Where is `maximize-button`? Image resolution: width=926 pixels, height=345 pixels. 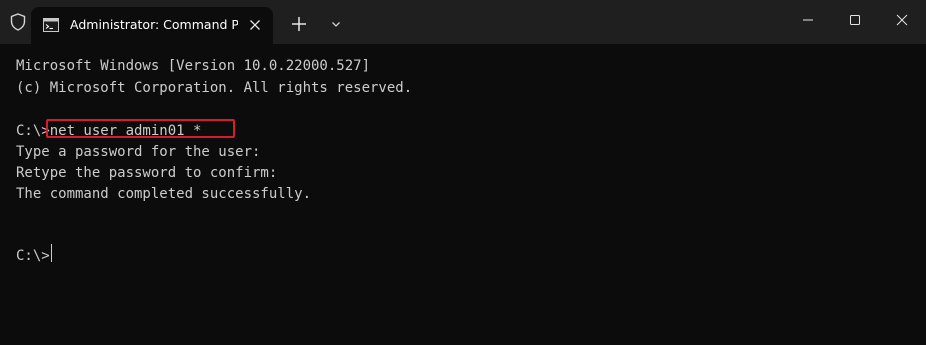
maximize-button is located at coordinates (855, 20).